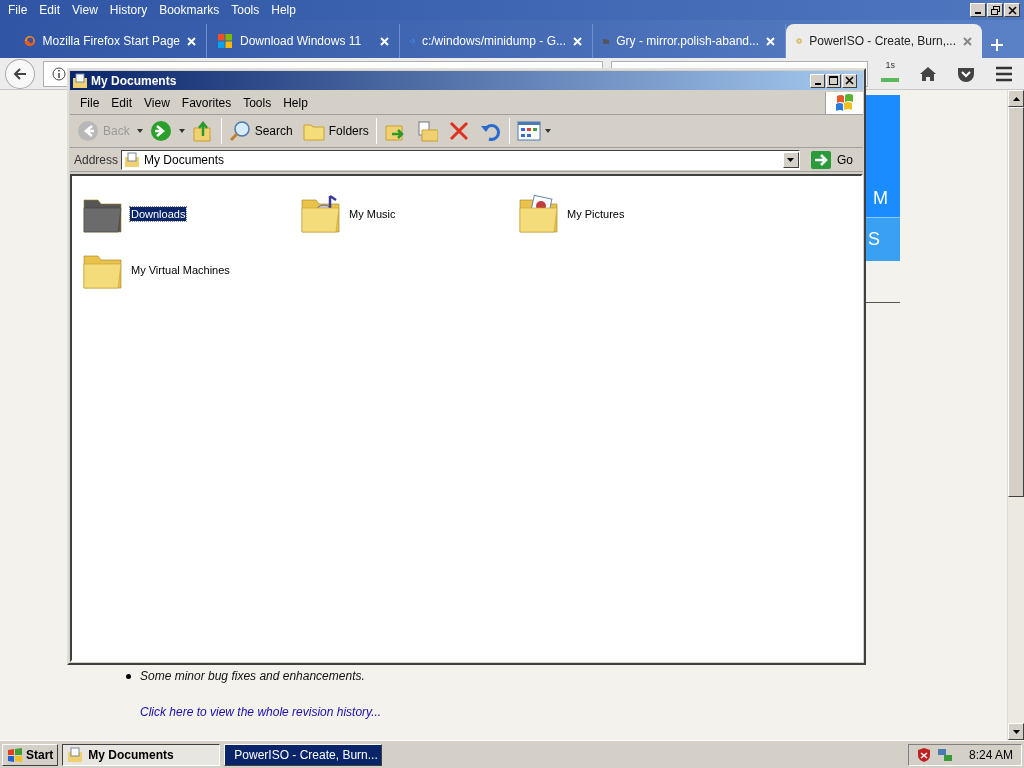 The width and height of the screenshot is (1024, 768). What do you see at coordinates (997, 45) in the screenshot?
I see `plus-icon` at bounding box center [997, 45].